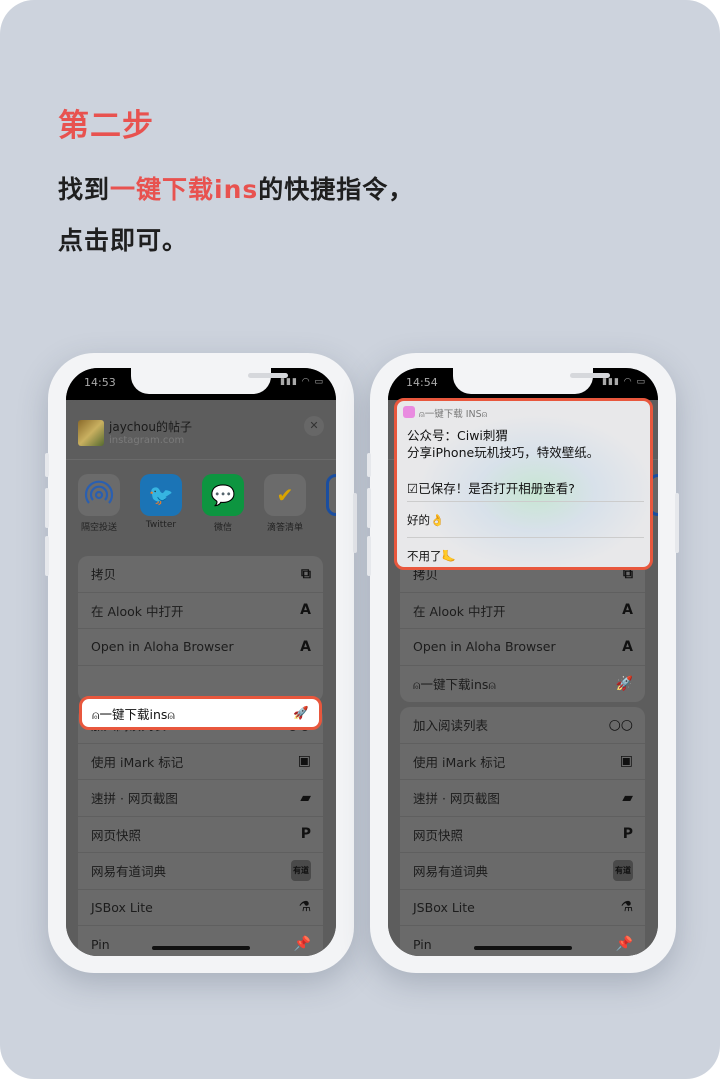 Image resolution: width=720 pixels, height=1079 pixels. What do you see at coordinates (525, 552) in the screenshot?
I see `dialog-option-no: 不用了🦶` at bounding box center [525, 552].